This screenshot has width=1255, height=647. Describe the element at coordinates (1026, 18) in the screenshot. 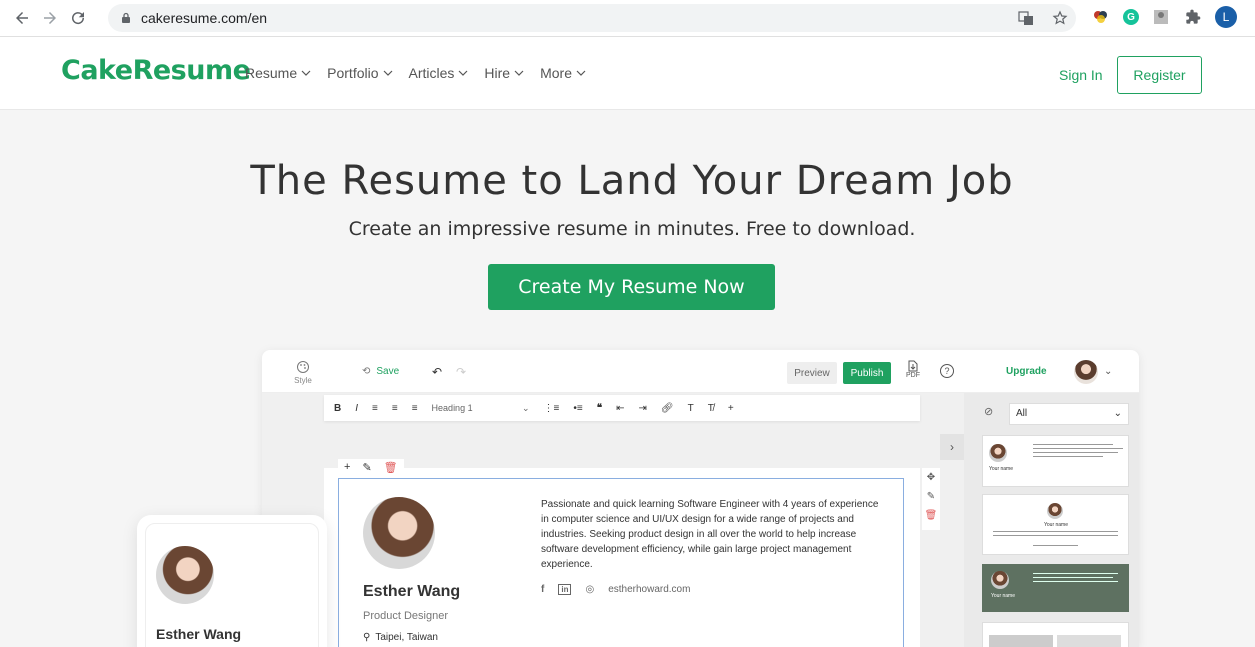

I see `translate-icon` at that location.